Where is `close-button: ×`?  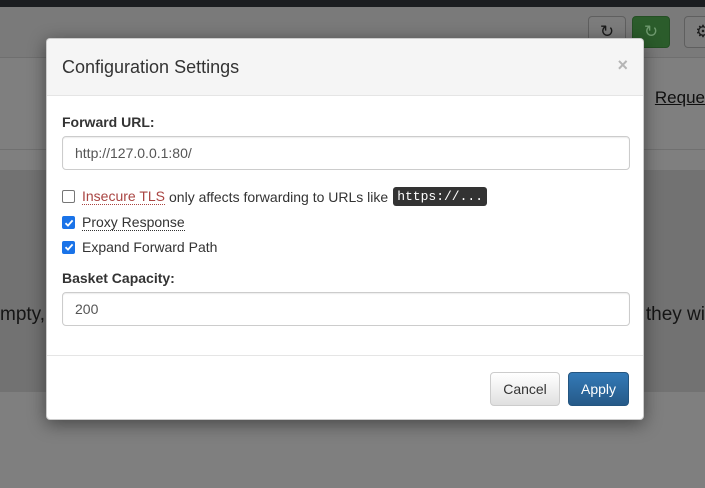
close-button: × is located at coordinates (622, 65).